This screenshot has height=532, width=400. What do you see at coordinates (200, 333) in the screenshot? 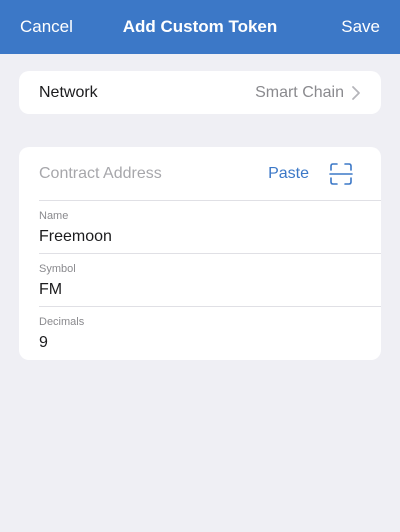
I see `decimals-field: Decimals 9` at bounding box center [200, 333].